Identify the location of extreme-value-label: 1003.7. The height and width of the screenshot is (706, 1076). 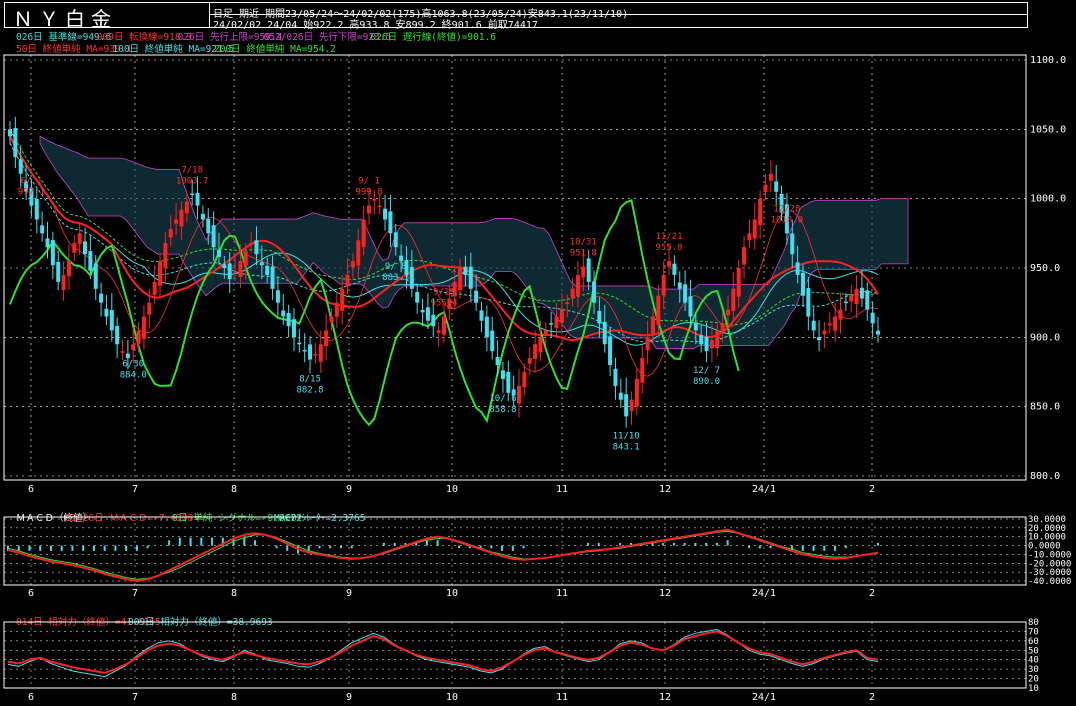
(192, 182).